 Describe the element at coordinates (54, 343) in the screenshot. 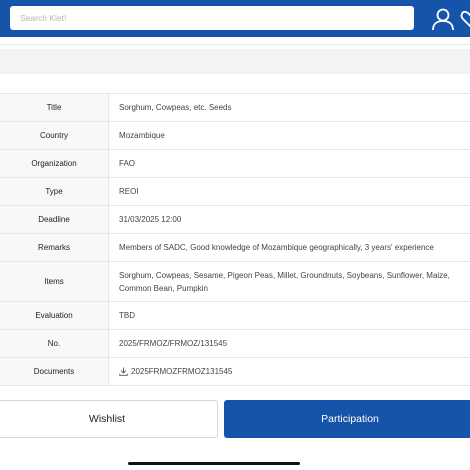

I see `row-label: No.` at that location.